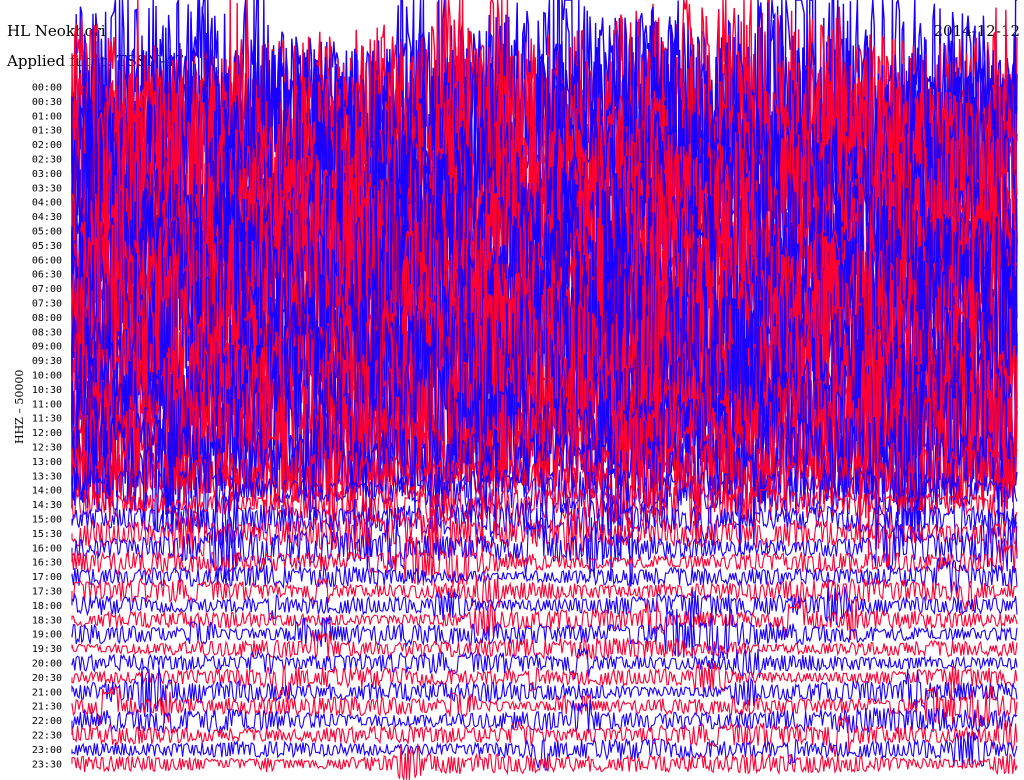  I want to click on tick-label: 17:00, so click(47, 577).